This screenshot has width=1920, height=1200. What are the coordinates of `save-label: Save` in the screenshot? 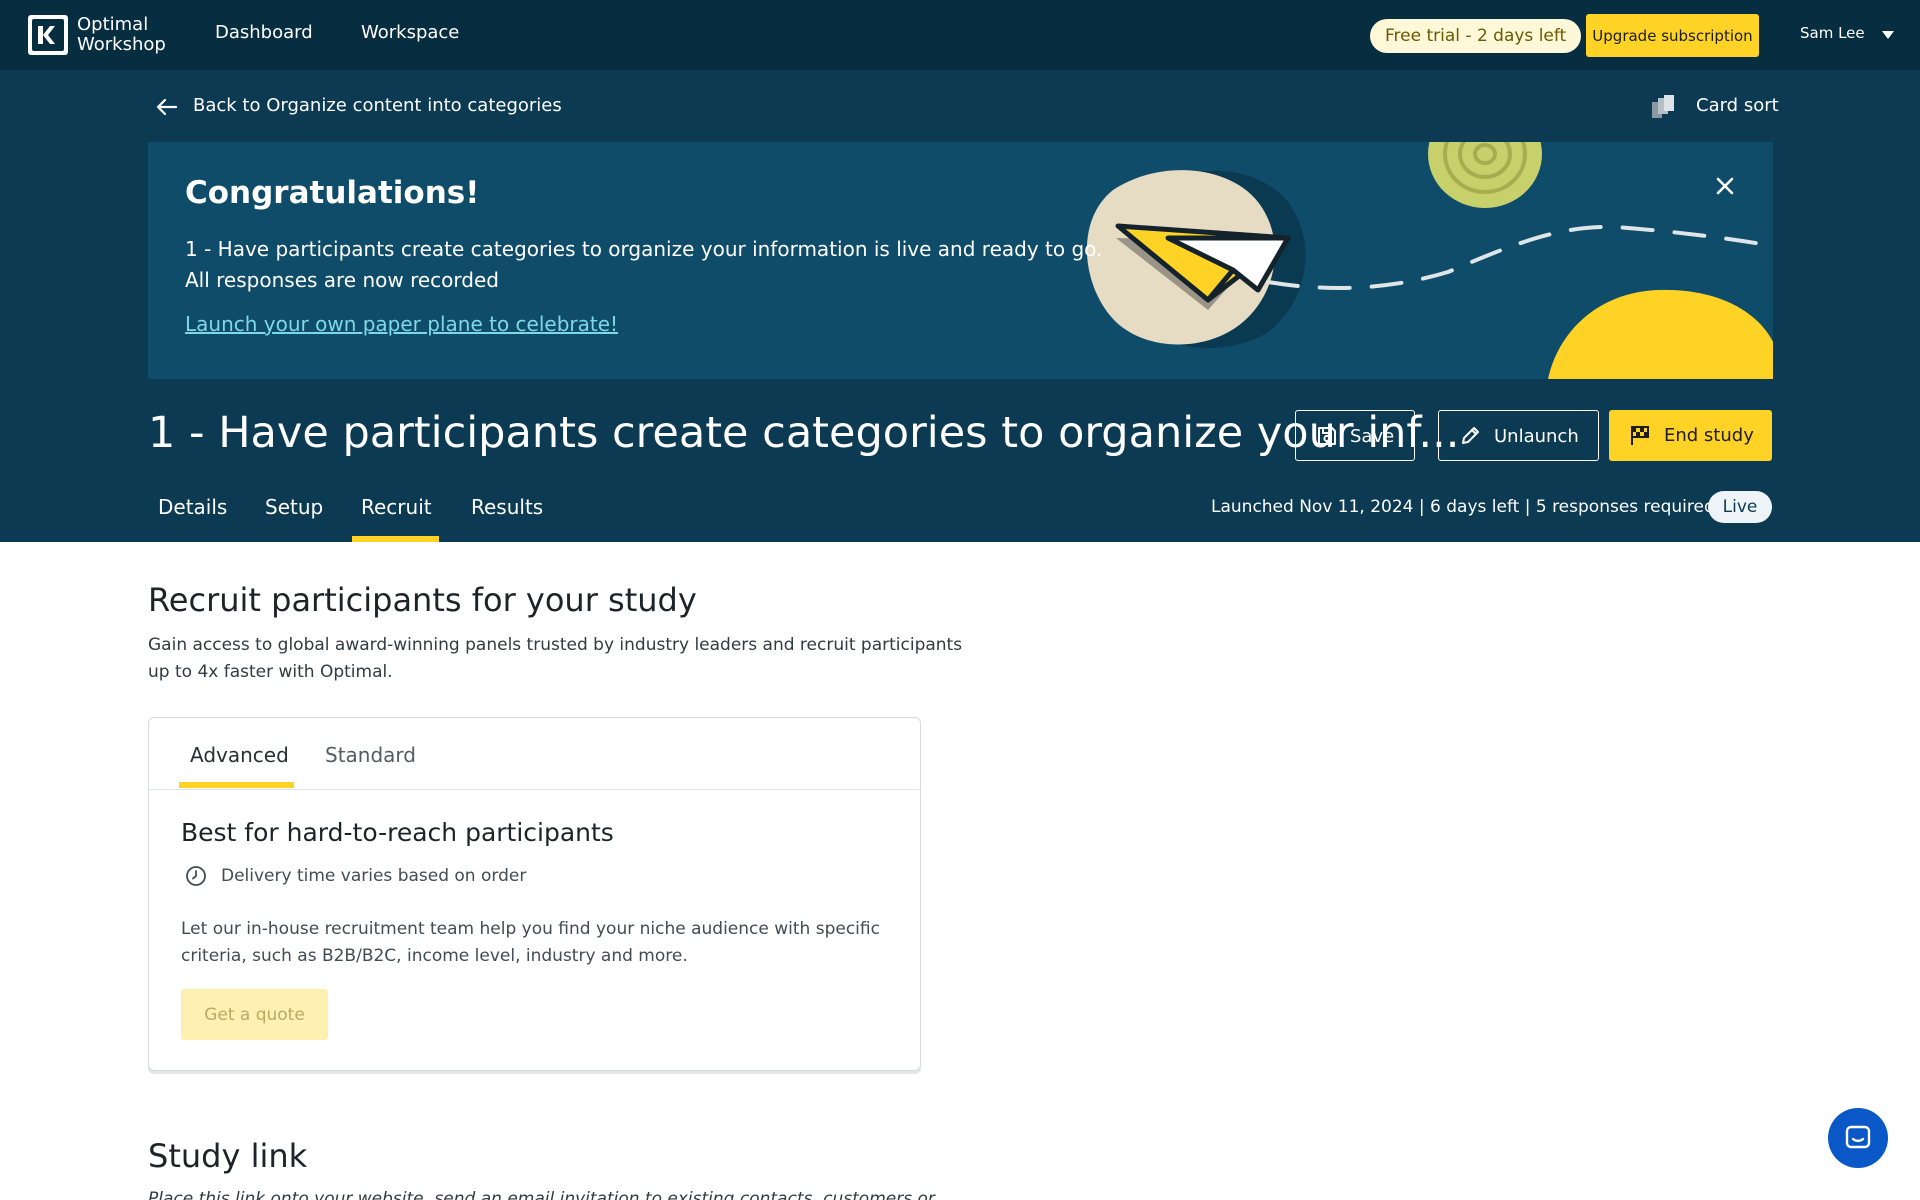 It's located at (1372, 436).